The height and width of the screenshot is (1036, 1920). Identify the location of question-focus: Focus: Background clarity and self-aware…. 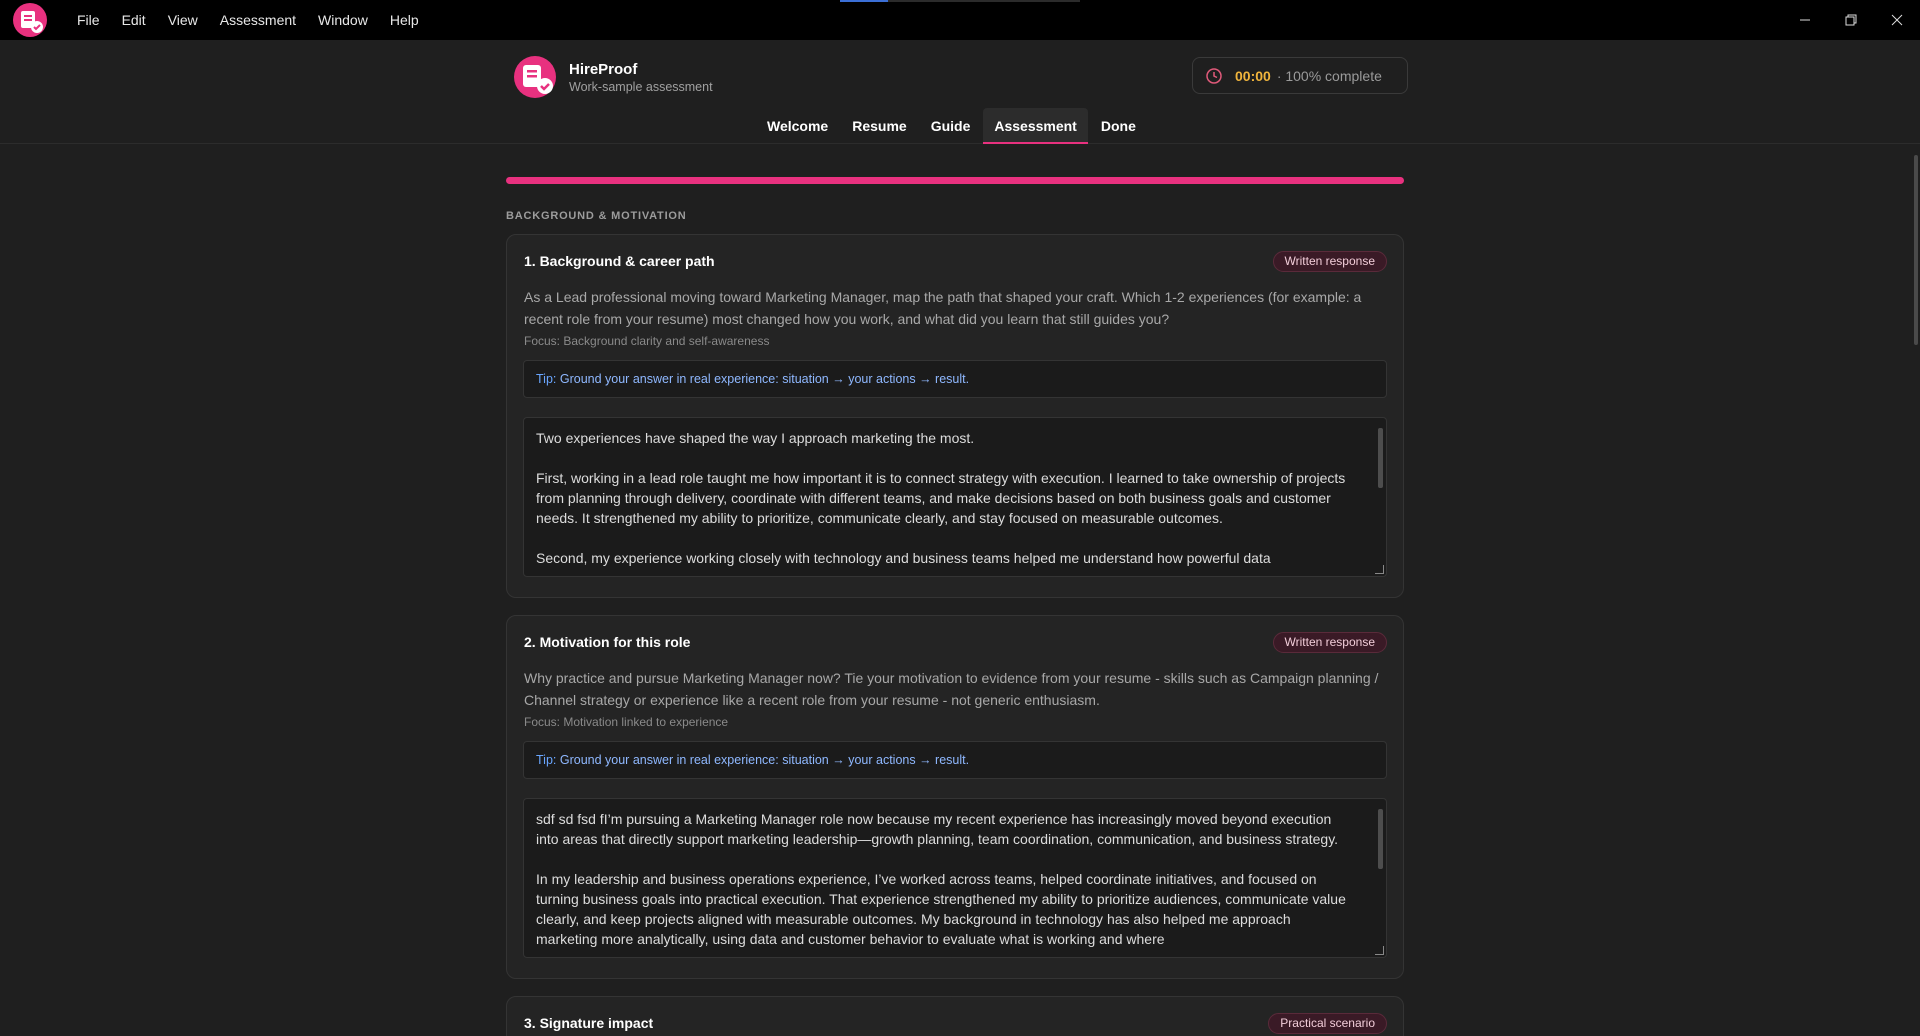
(647, 341).